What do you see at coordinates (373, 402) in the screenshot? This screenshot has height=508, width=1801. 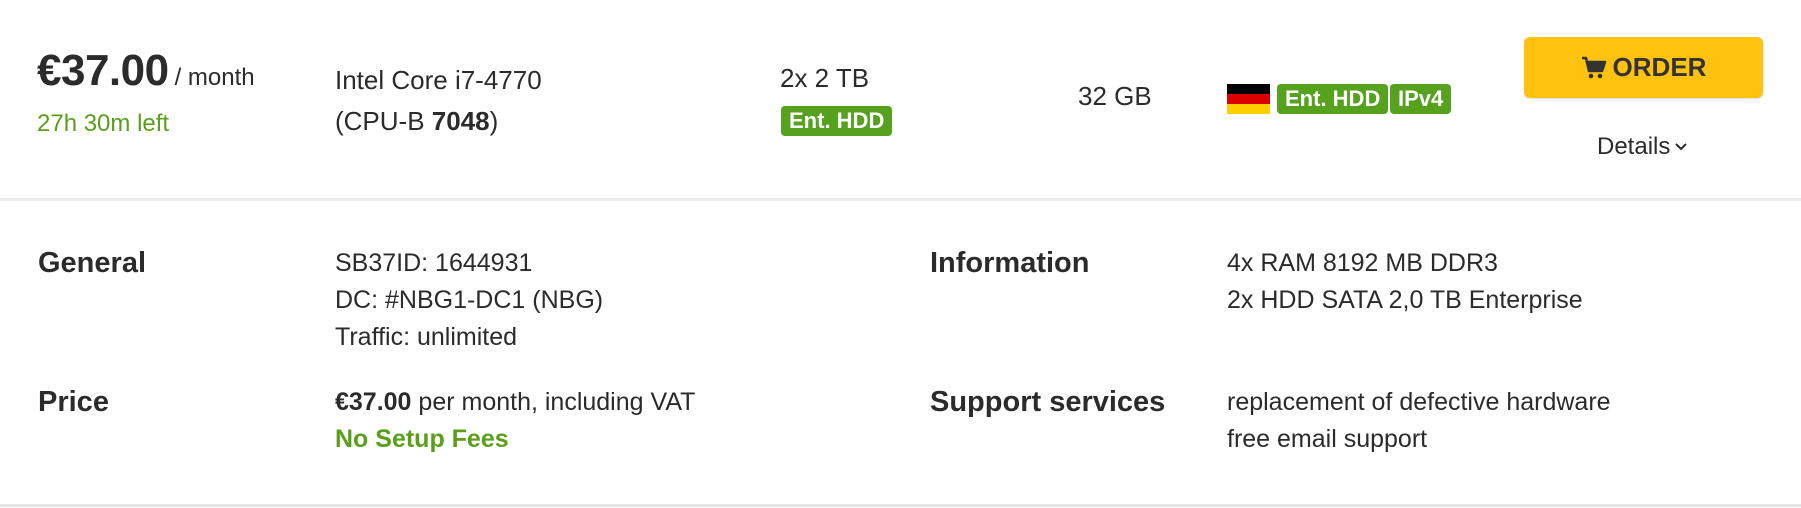 I see `price-detail-amount: €37.00` at bounding box center [373, 402].